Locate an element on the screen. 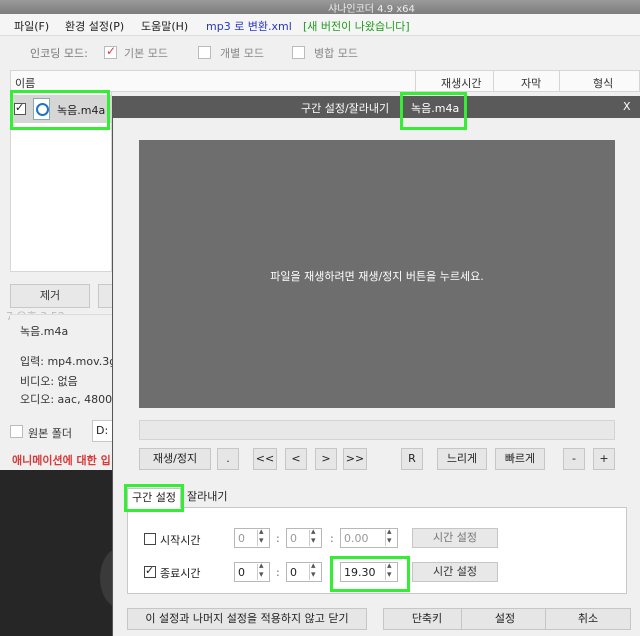  start-time-label: 시작시간 is located at coordinates (180, 540).